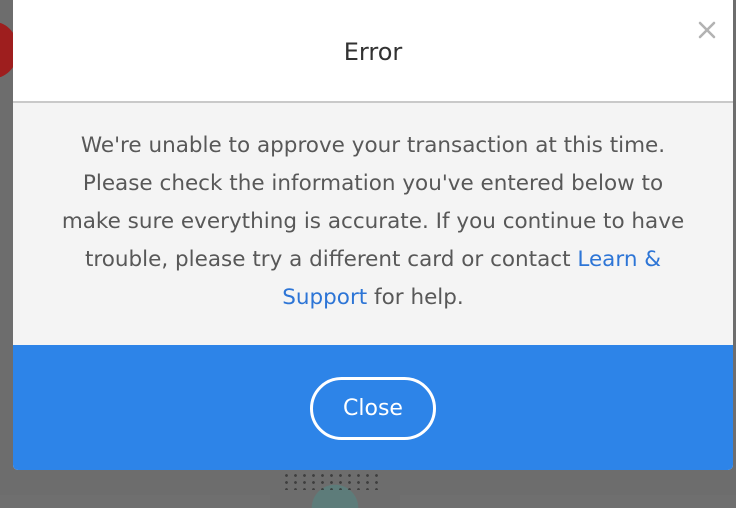 The image size is (736, 508). I want to click on message-text-end: for help., so click(415, 297).